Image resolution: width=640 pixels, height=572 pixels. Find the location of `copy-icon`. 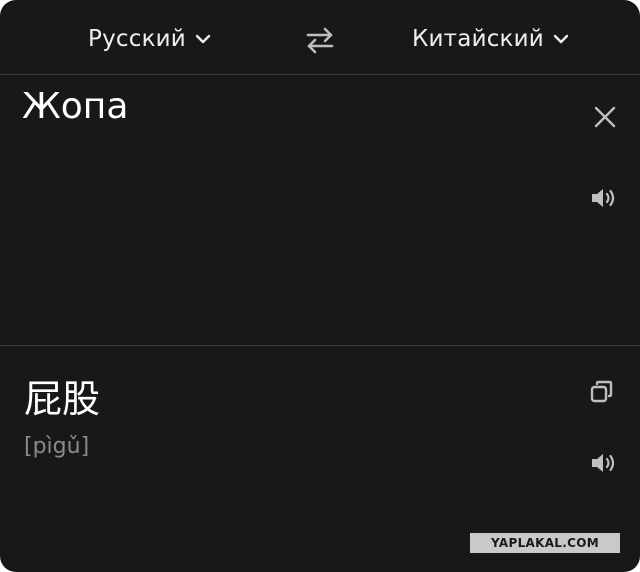

copy-icon is located at coordinates (601, 391).